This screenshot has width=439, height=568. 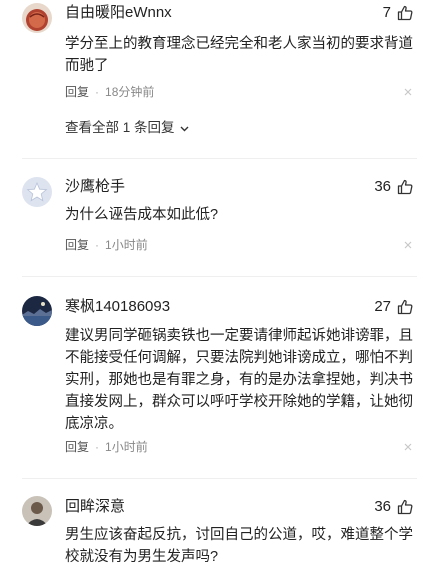 What do you see at coordinates (142, 215) in the screenshot?
I see `comment-text: 为什么诬告成本如此低?` at bounding box center [142, 215].